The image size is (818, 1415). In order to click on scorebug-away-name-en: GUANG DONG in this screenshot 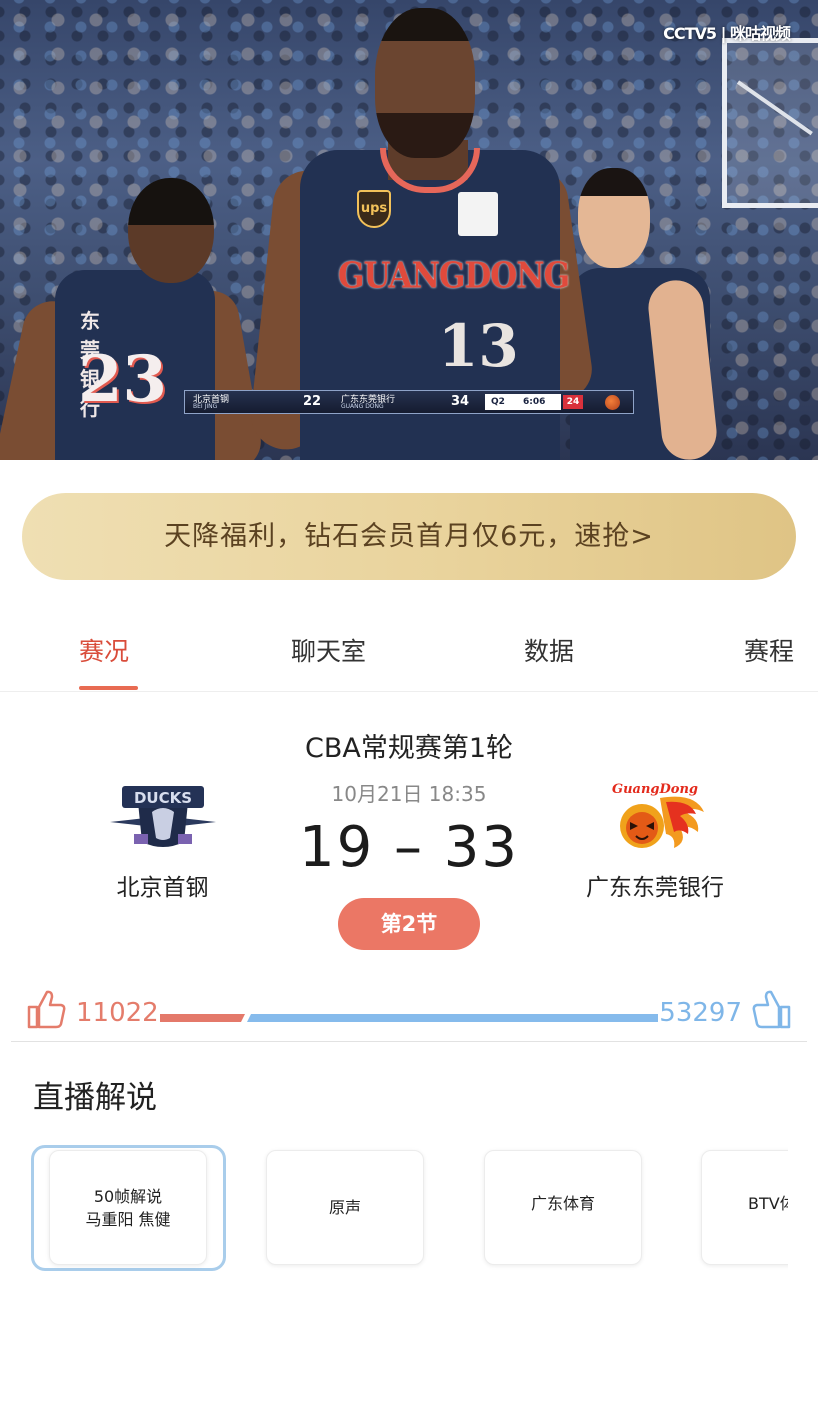, I will do `click(362, 406)`.